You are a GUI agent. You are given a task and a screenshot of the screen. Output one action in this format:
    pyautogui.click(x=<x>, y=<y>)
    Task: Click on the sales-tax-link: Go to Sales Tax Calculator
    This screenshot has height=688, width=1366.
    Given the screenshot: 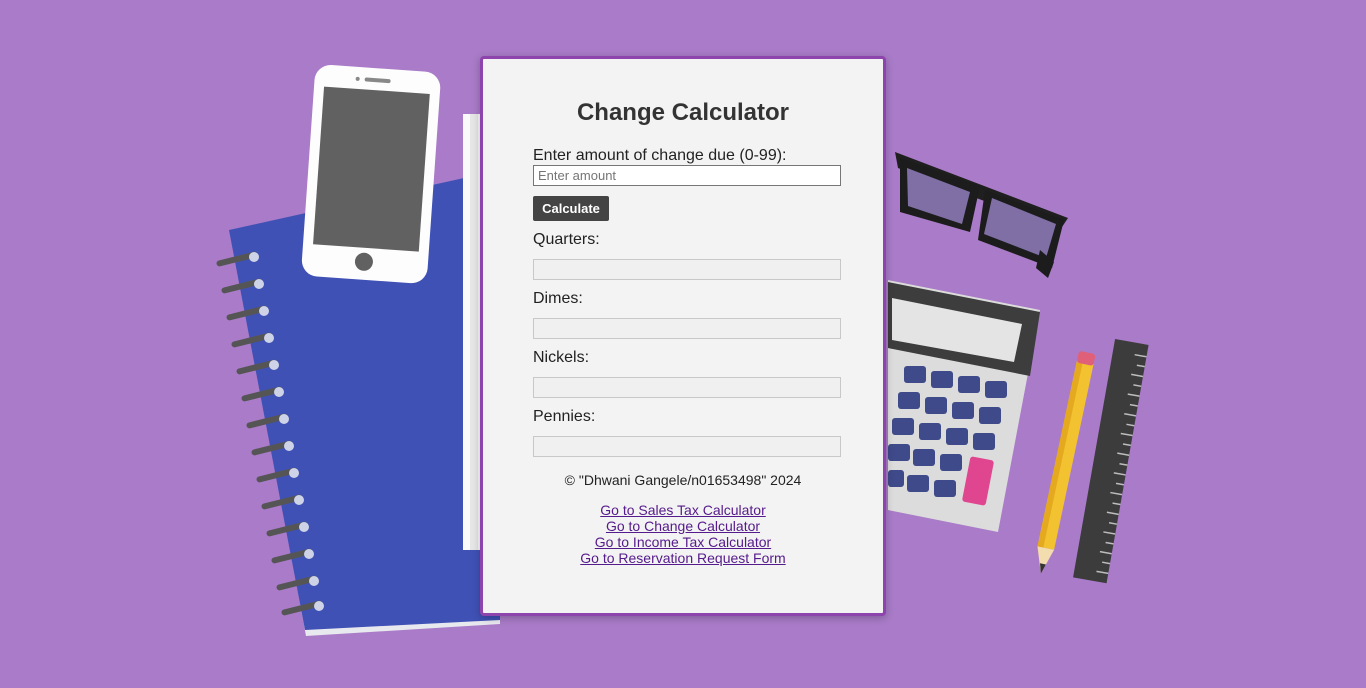 What is the action you would take?
    pyautogui.click(x=683, y=510)
    